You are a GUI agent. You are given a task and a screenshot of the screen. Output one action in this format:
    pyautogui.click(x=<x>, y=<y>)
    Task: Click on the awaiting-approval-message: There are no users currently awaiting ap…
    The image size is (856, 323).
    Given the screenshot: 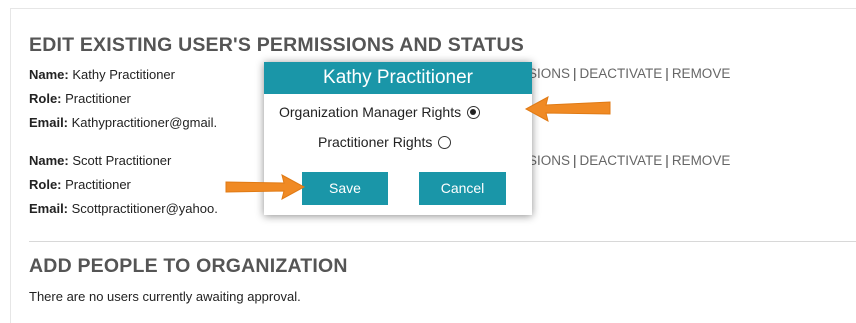 What is the action you would take?
    pyautogui.click(x=165, y=296)
    